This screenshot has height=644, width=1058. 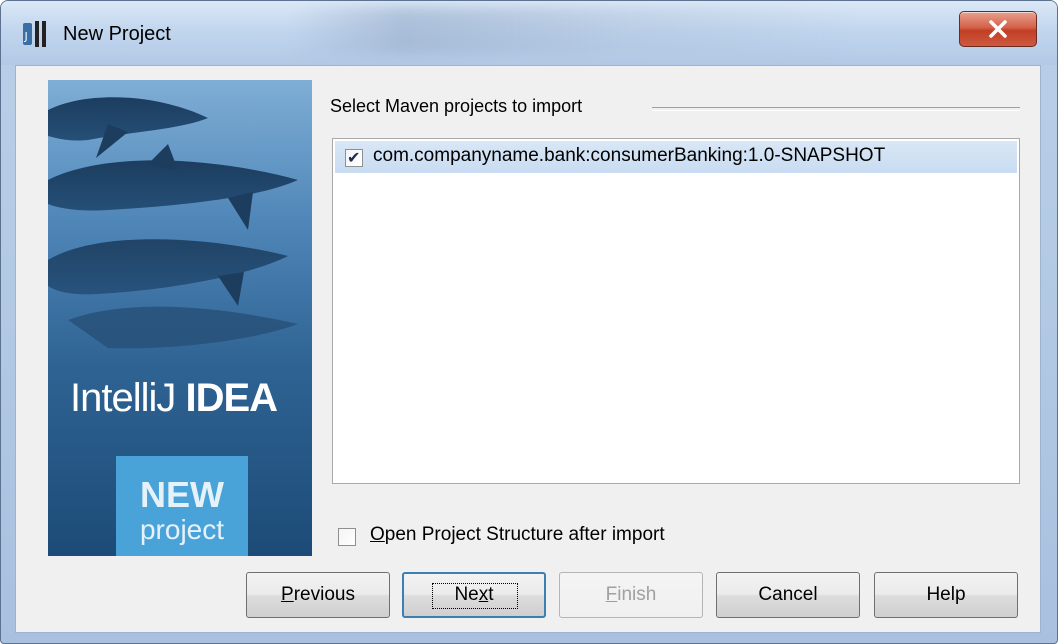 I want to click on project-checkbox: ✔, so click(x=354, y=157).